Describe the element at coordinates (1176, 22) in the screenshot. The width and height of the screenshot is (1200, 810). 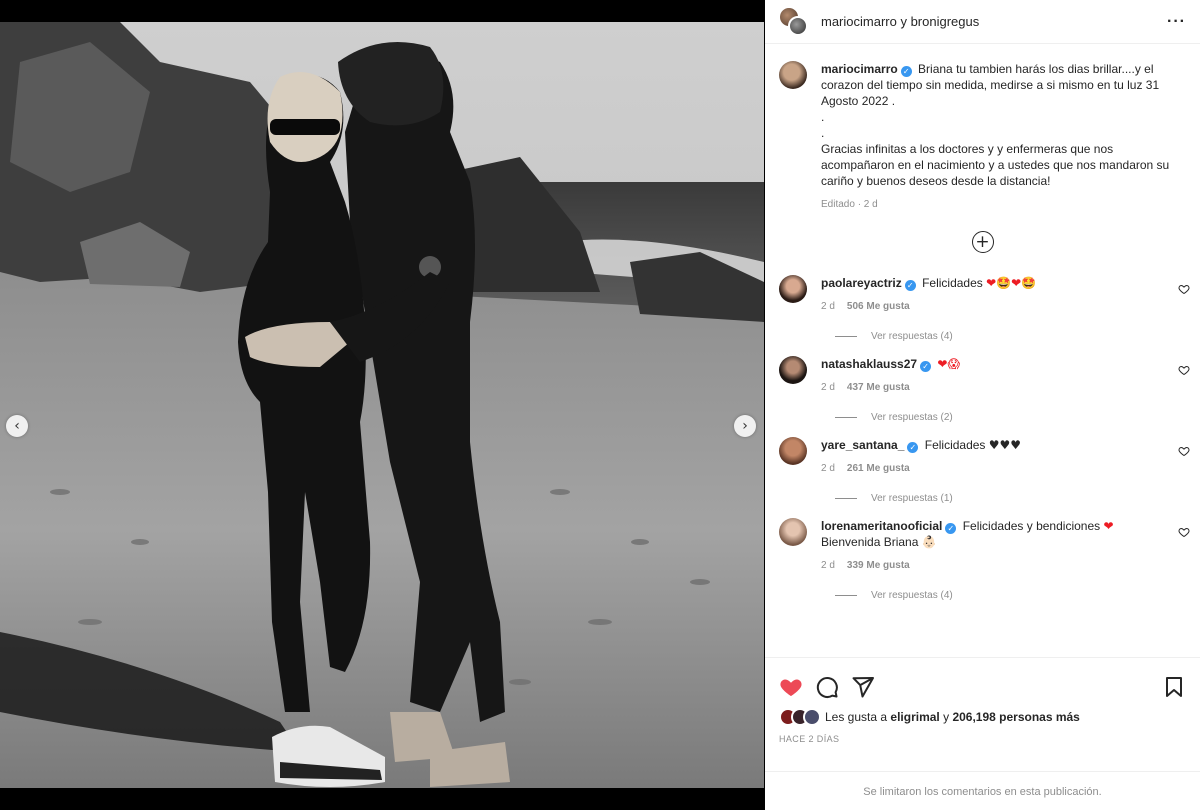
I see `more-horizontal-icon: ···` at that location.